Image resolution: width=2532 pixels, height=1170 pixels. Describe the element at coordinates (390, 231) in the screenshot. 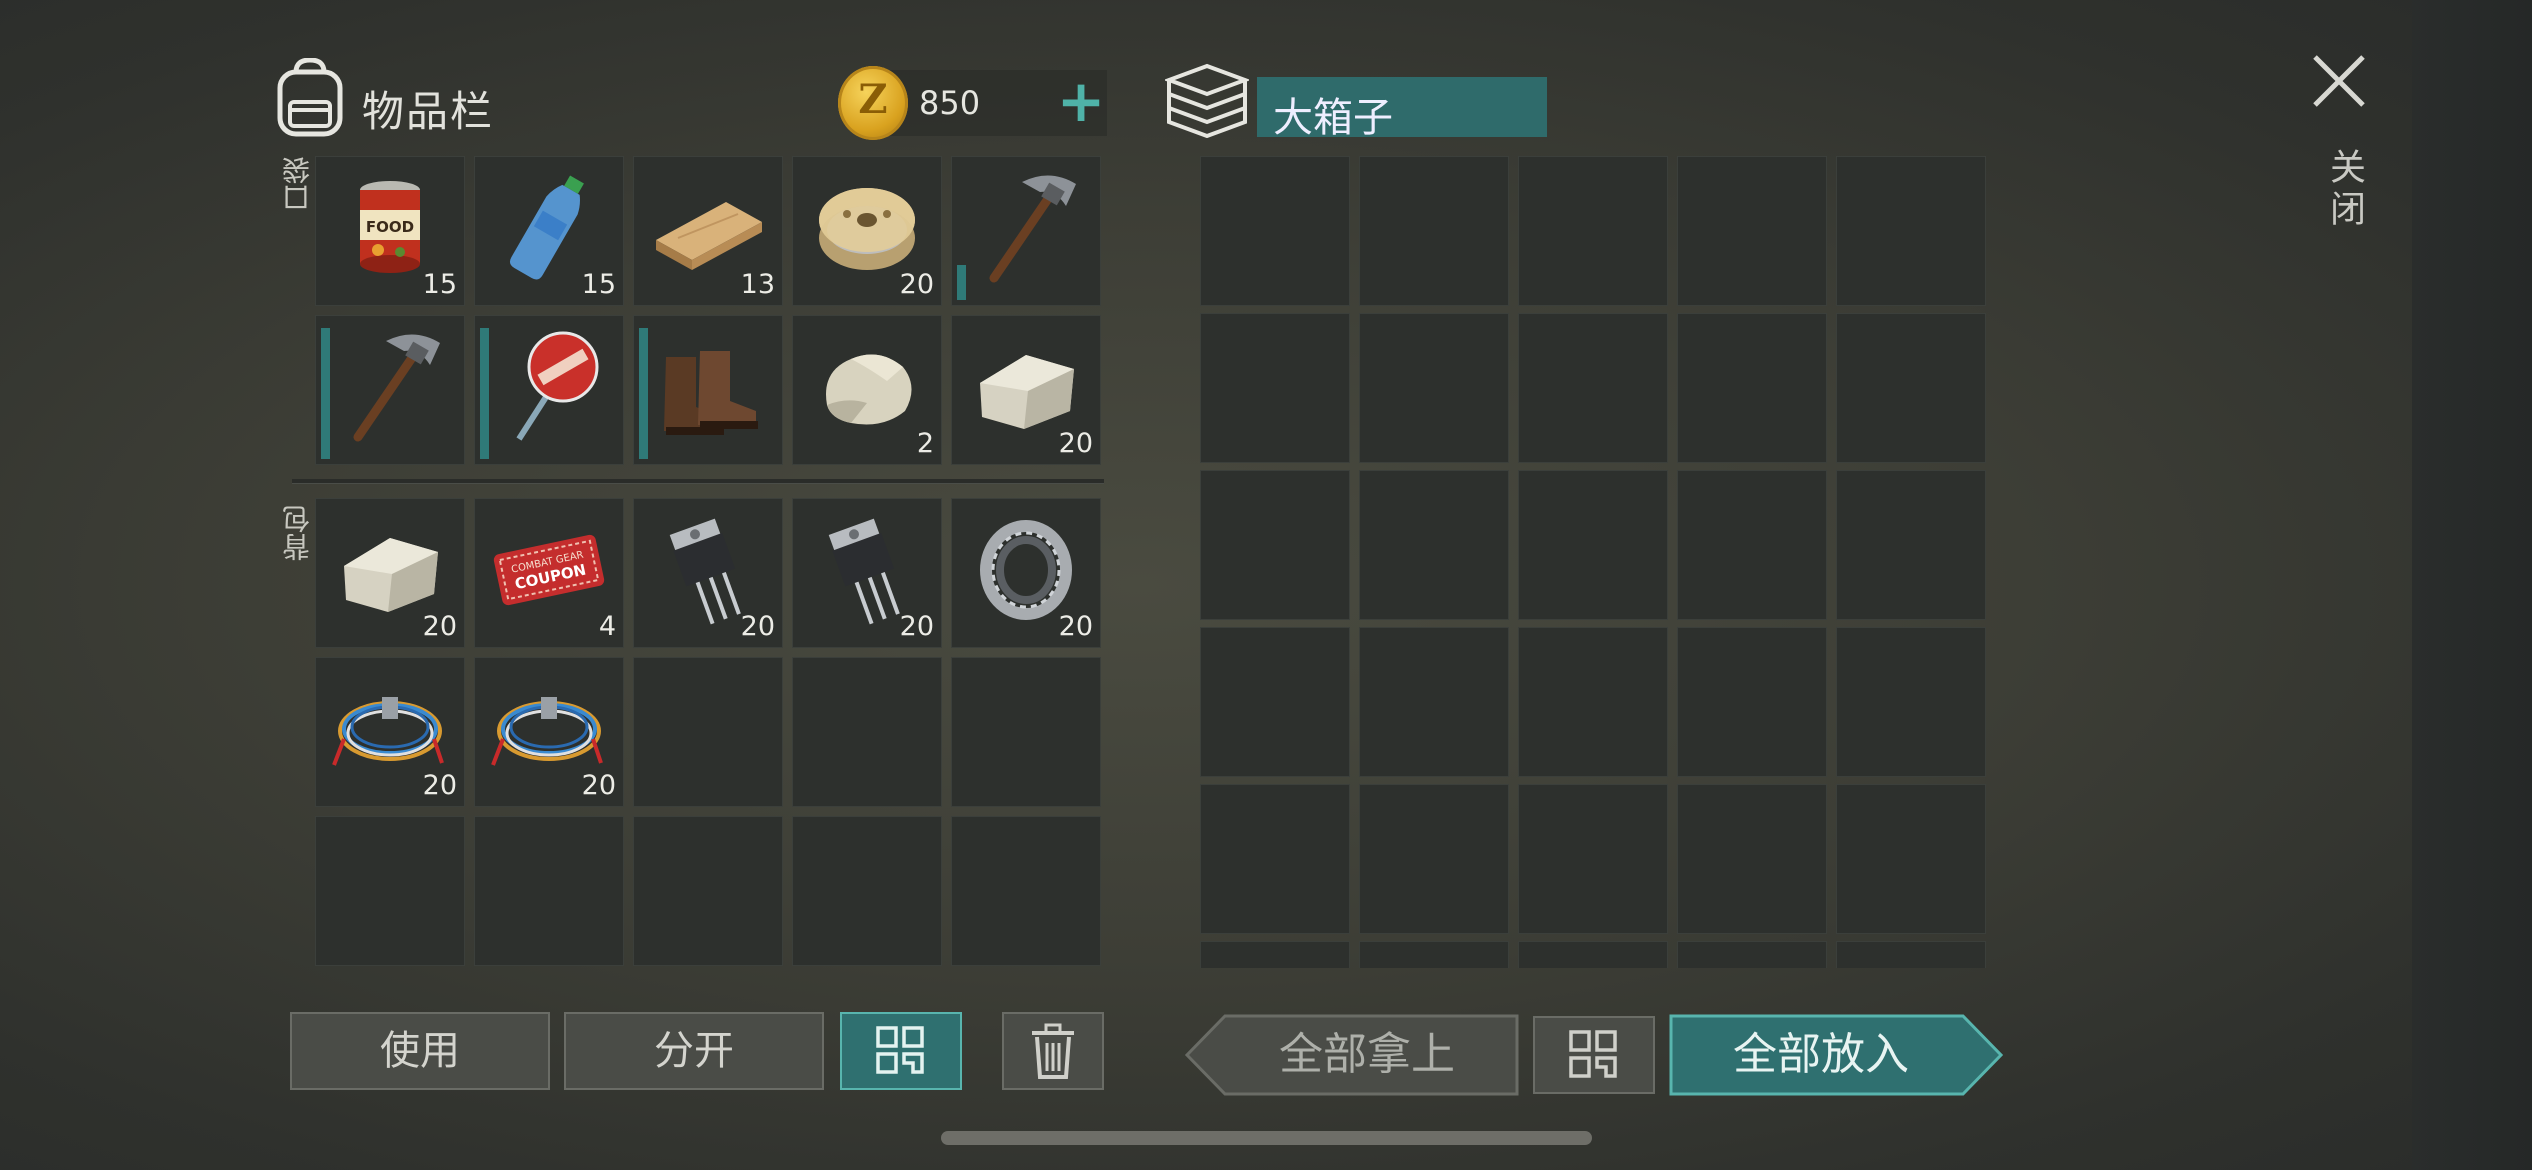

I see `pocket-slot: FOOD 15` at that location.